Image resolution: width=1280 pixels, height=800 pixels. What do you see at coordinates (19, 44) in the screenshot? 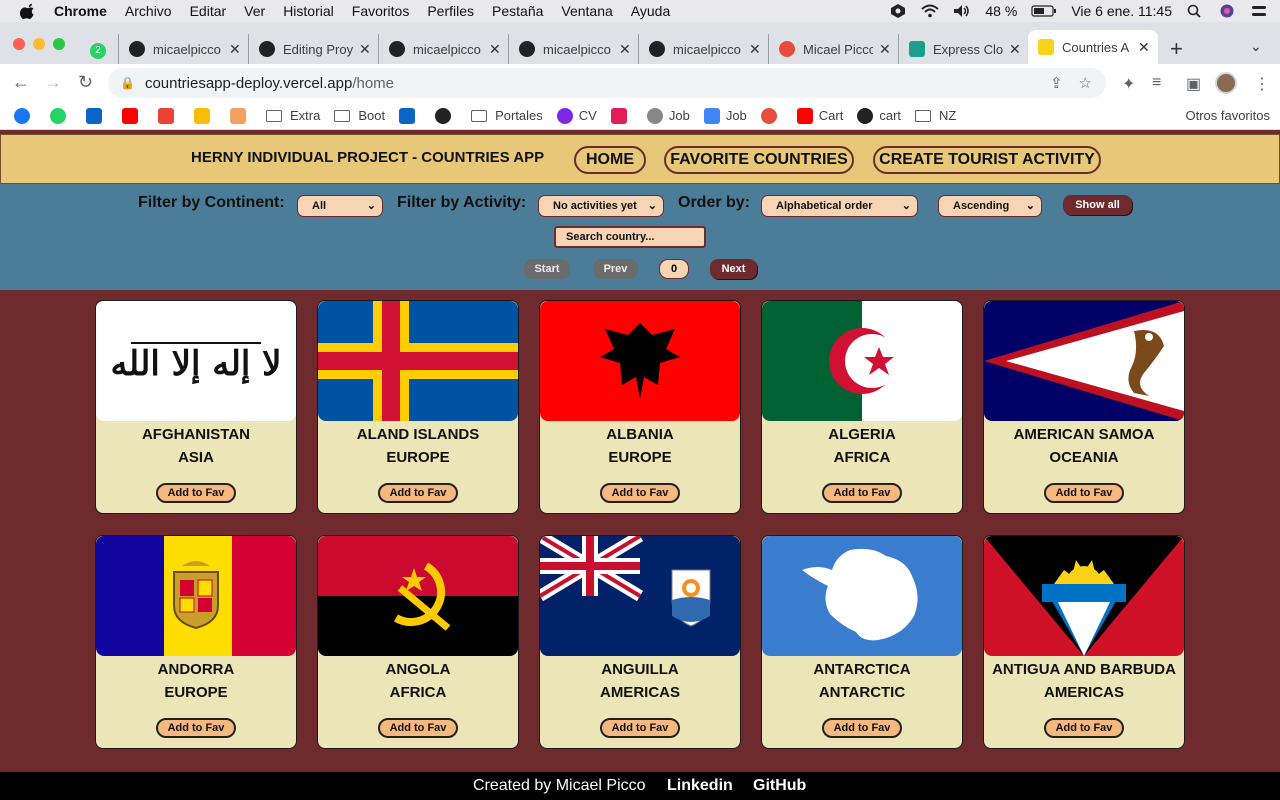
I see `window-close-button` at bounding box center [19, 44].